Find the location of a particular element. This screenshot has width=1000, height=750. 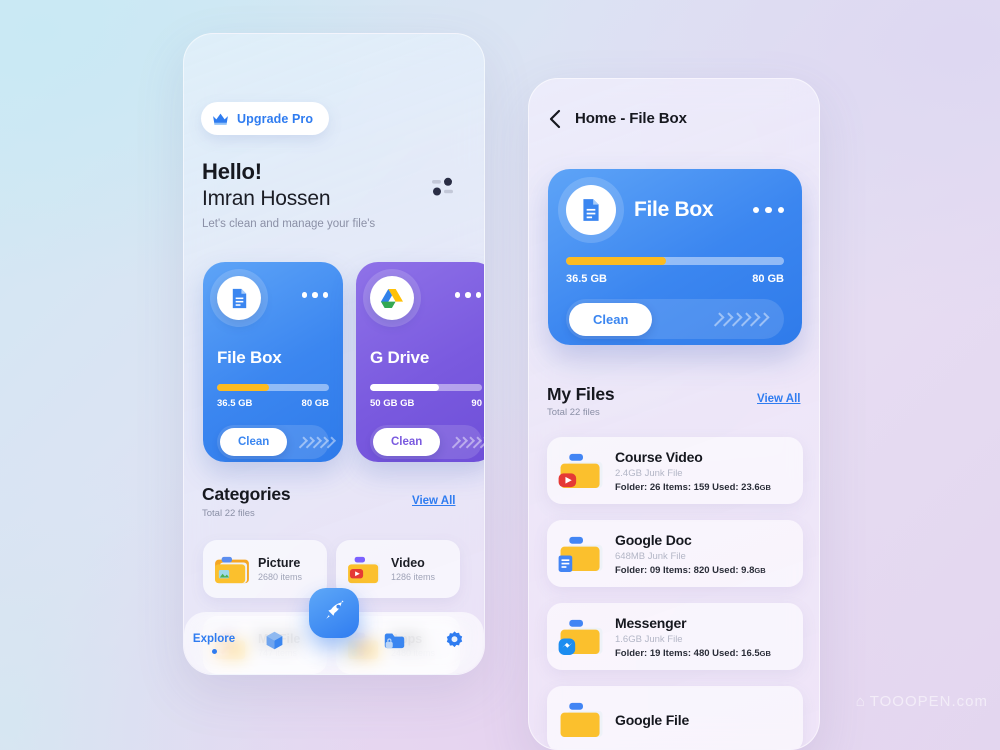

file-junk: 1.6GB Junk File is located at coordinates (649, 639).